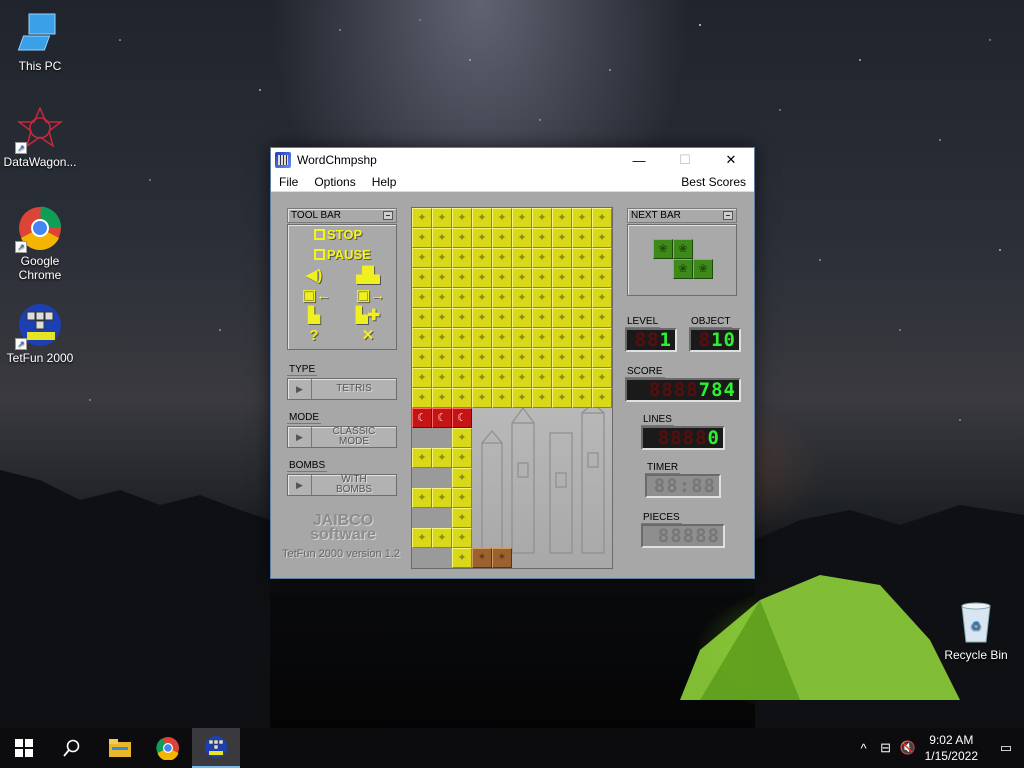  What do you see at coordinates (40, 268) in the screenshot?
I see `desktop-icon-label: Google Chrome` at bounding box center [40, 268].